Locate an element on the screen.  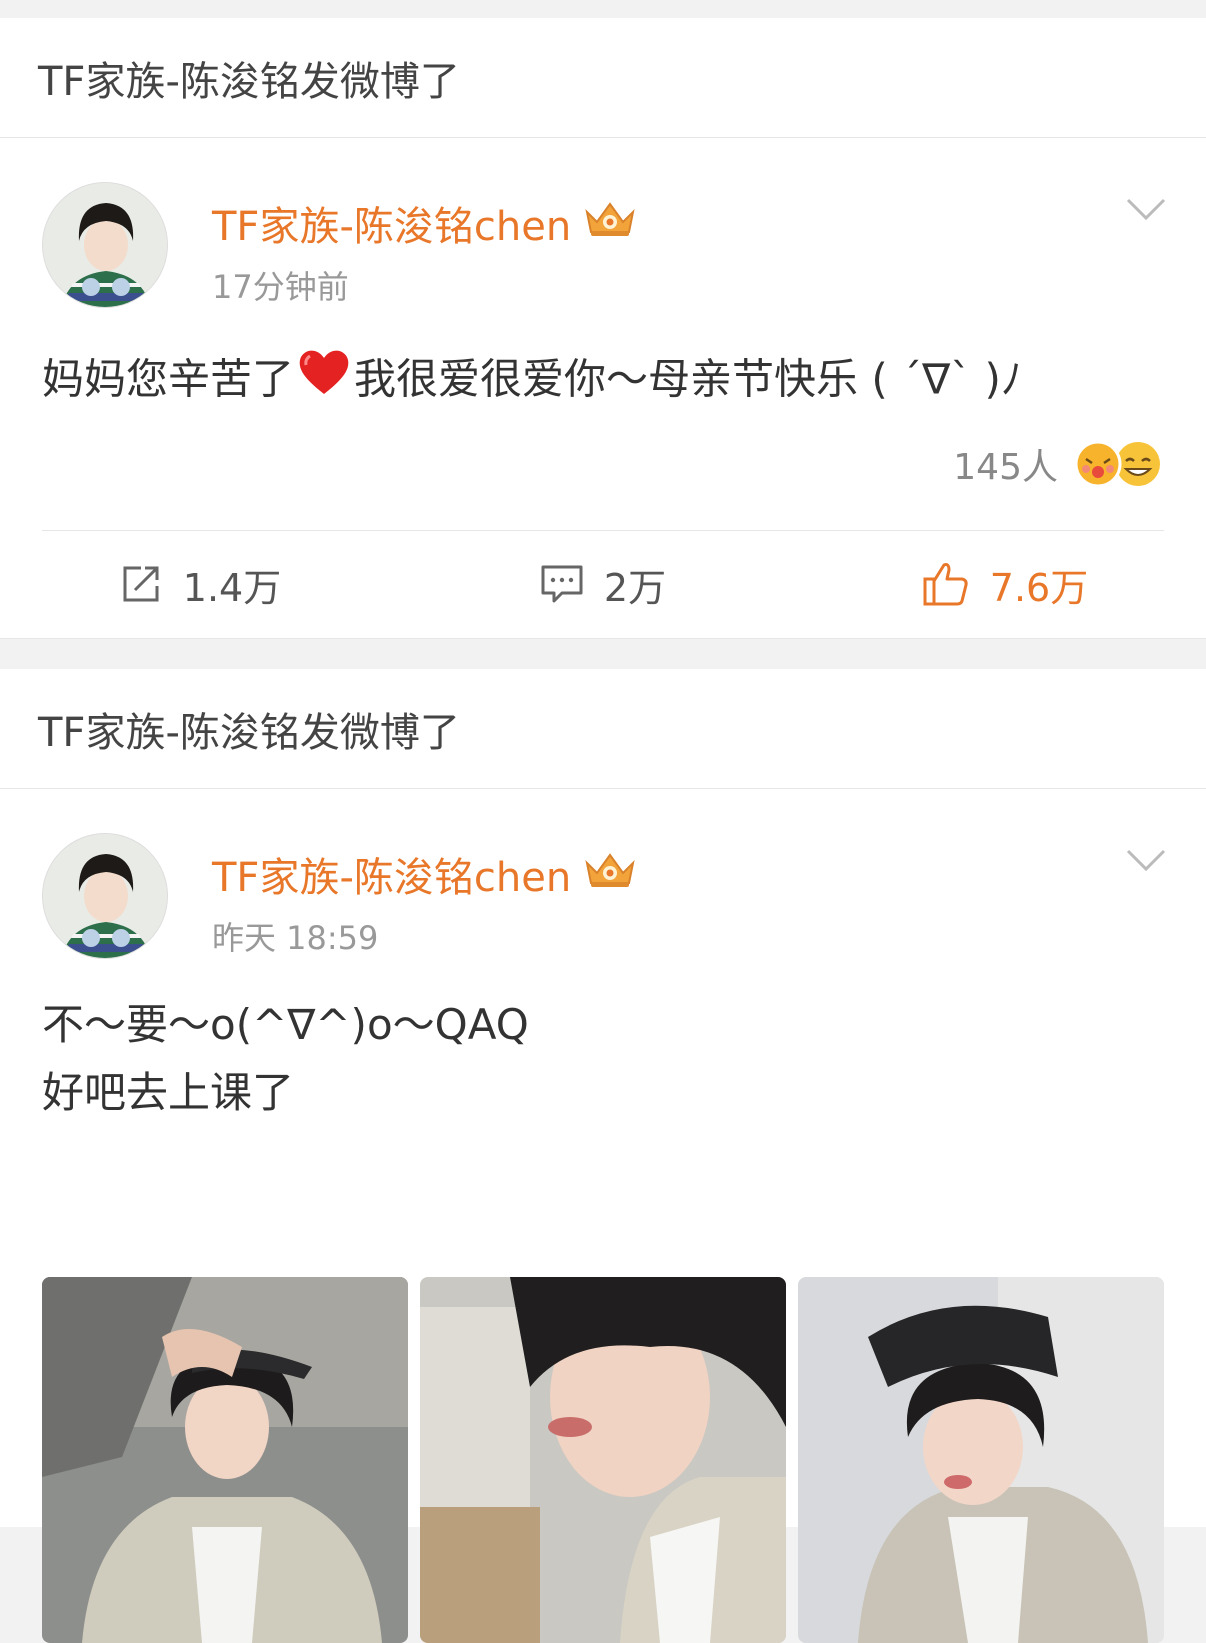
repost-button: 1.4万 is located at coordinates (201, 584).